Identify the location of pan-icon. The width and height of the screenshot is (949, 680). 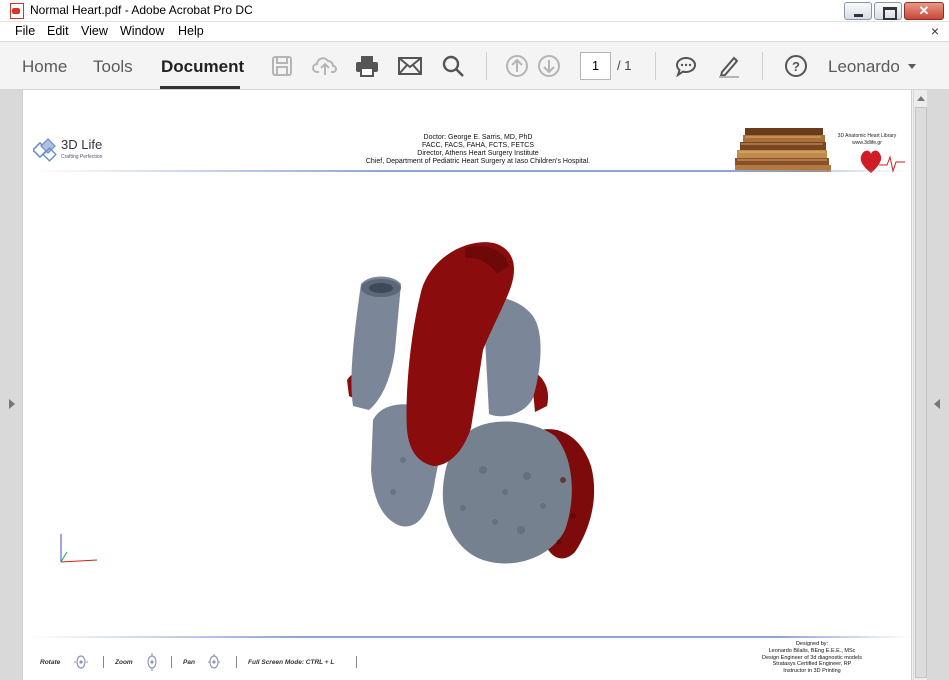
(214, 662).